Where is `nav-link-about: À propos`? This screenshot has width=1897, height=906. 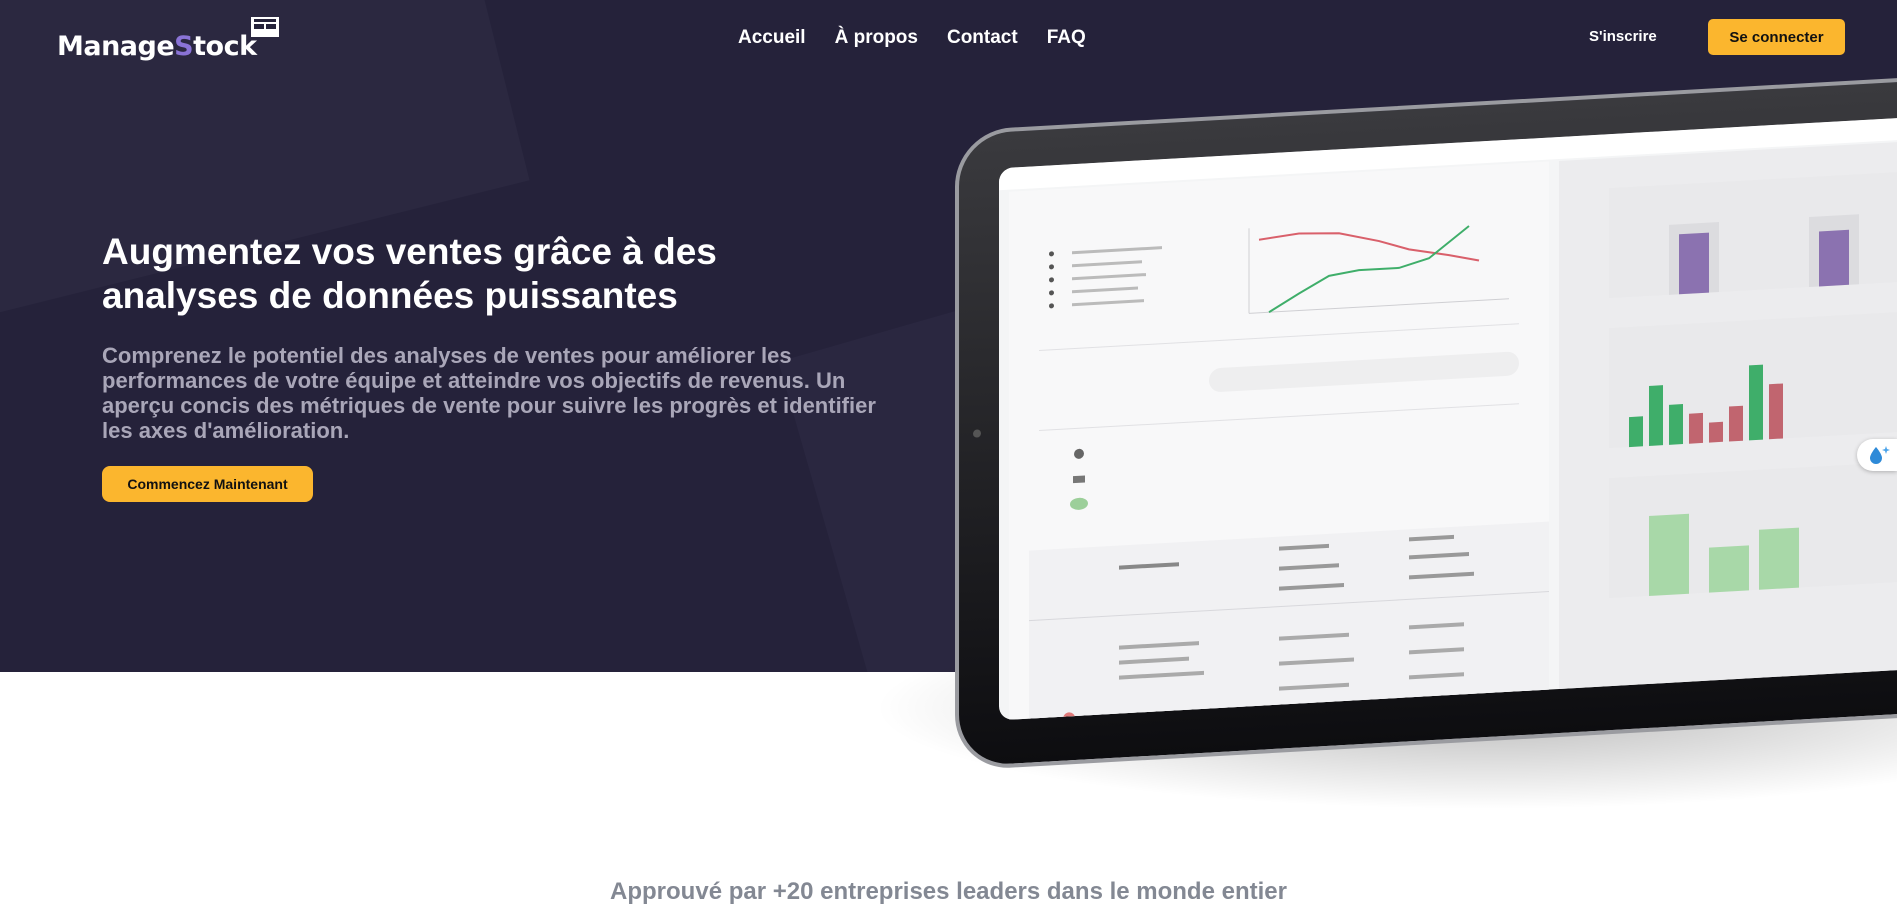
nav-link-about: À propos is located at coordinates (876, 38).